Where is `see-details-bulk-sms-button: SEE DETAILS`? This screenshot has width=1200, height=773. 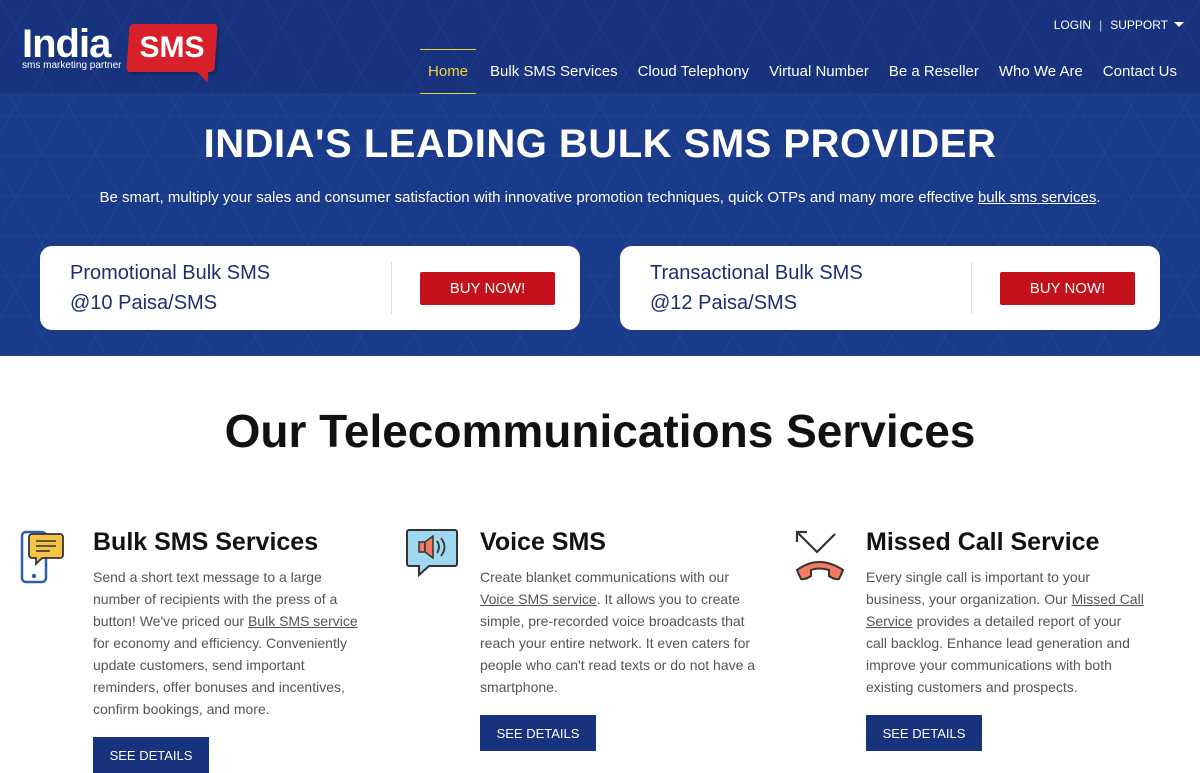
see-details-bulk-sms-button: SEE DETAILS is located at coordinates (151, 755).